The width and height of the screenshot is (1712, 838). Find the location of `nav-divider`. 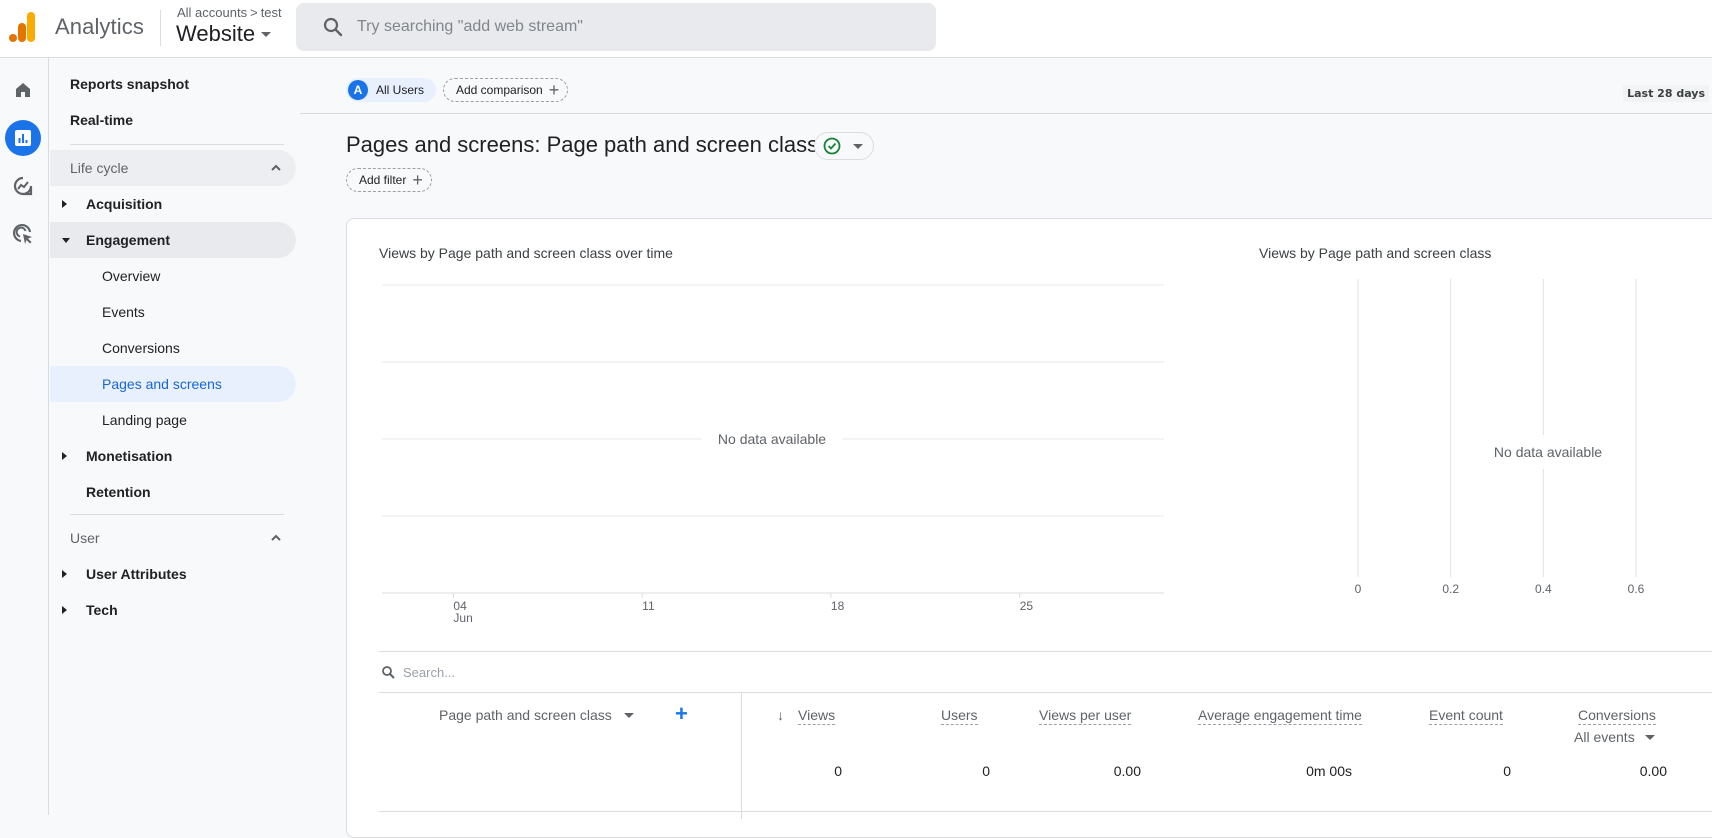

nav-divider is located at coordinates (177, 144).